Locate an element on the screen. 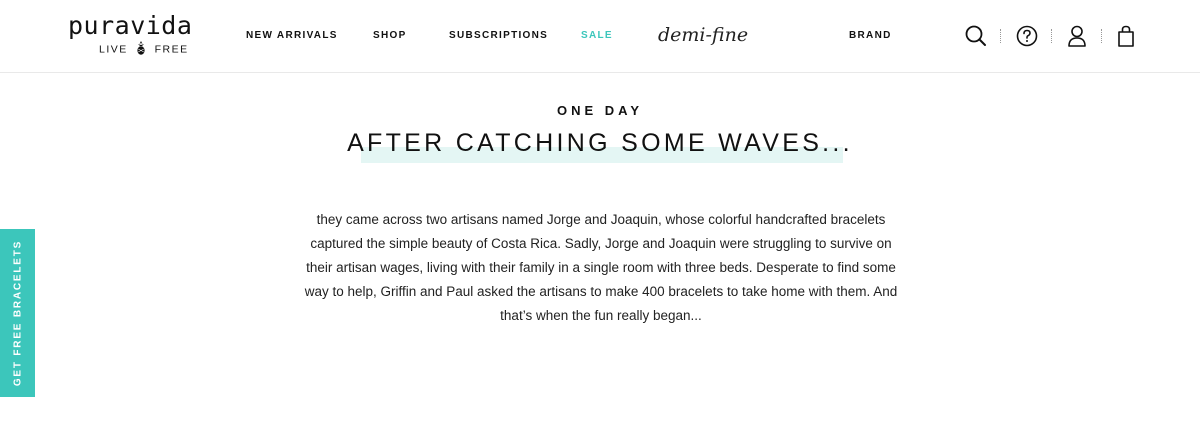 The height and width of the screenshot is (427, 1200). logo-tagline-left: LIVE is located at coordinates (113, 49).